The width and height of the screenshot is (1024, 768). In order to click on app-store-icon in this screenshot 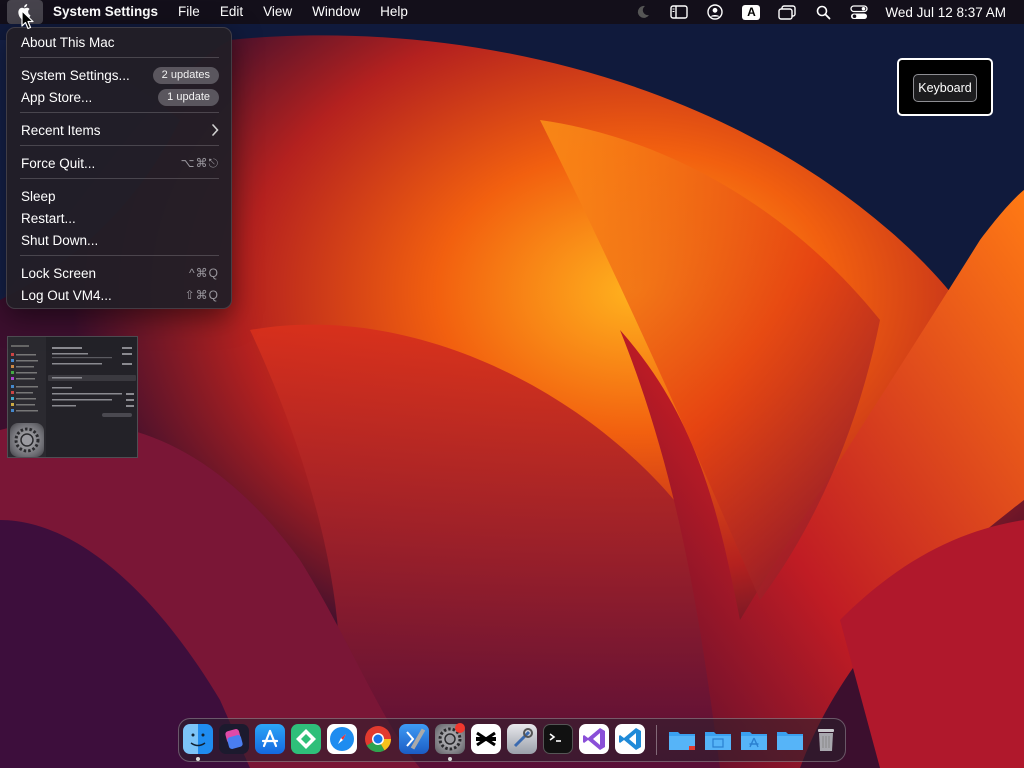, I will do `click(270, 739)`.